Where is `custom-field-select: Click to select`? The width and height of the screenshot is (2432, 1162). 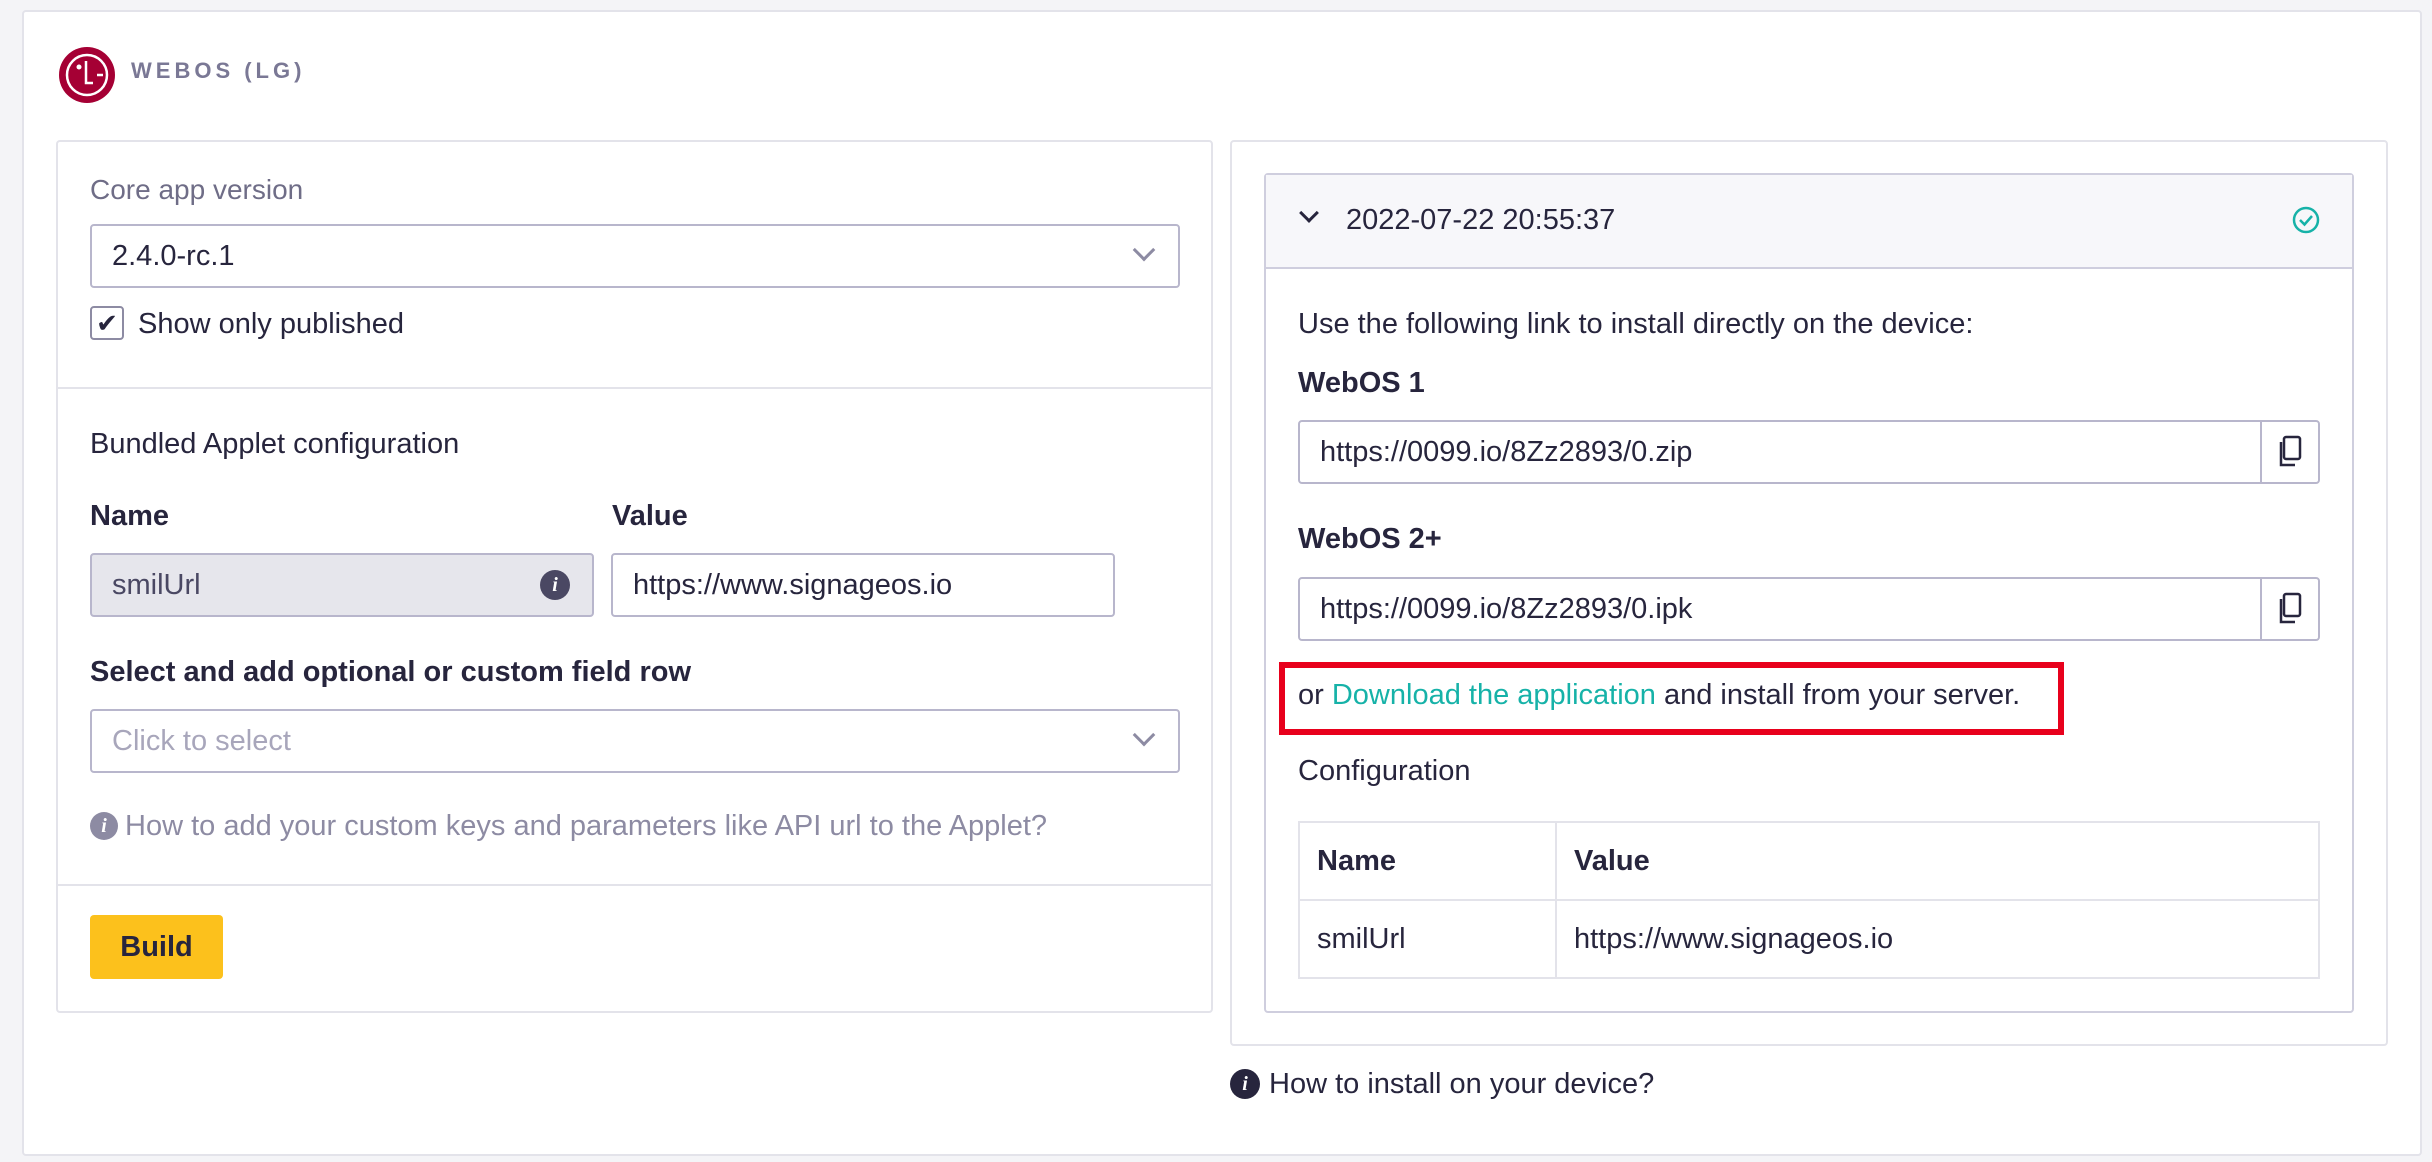 custom-field-select: Click to select is located at coordinates (635, 741).